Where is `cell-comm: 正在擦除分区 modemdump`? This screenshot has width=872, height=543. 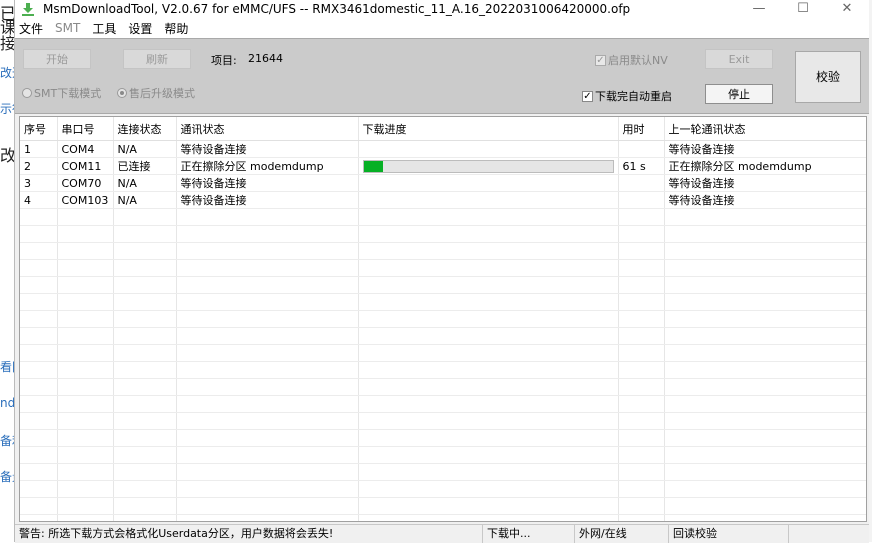
cell-comm: 正在擦除分区 modemdump is located at coordinates (267, 166).